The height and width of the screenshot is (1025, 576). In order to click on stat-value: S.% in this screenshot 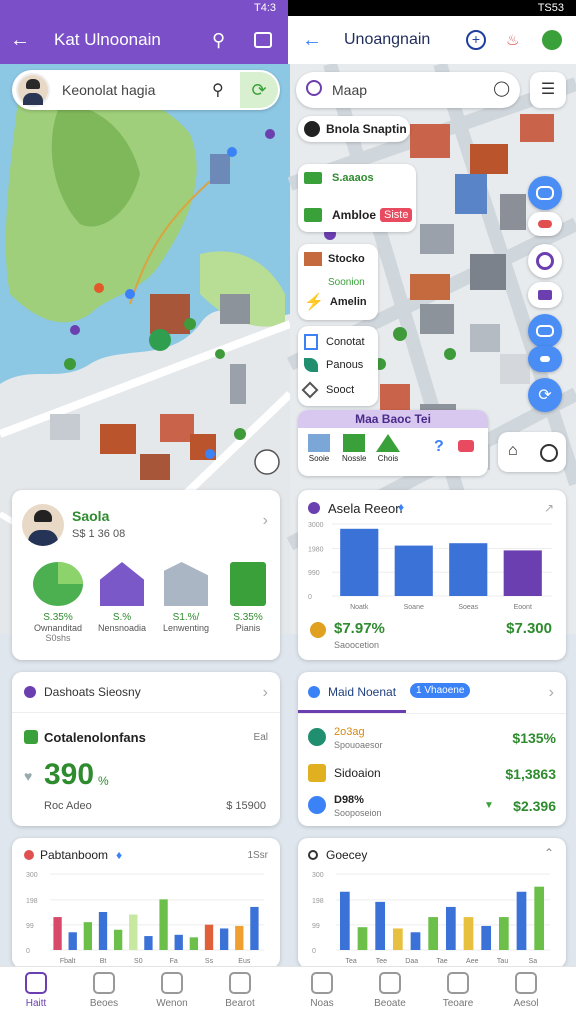, I will do `click(122, 617)`.